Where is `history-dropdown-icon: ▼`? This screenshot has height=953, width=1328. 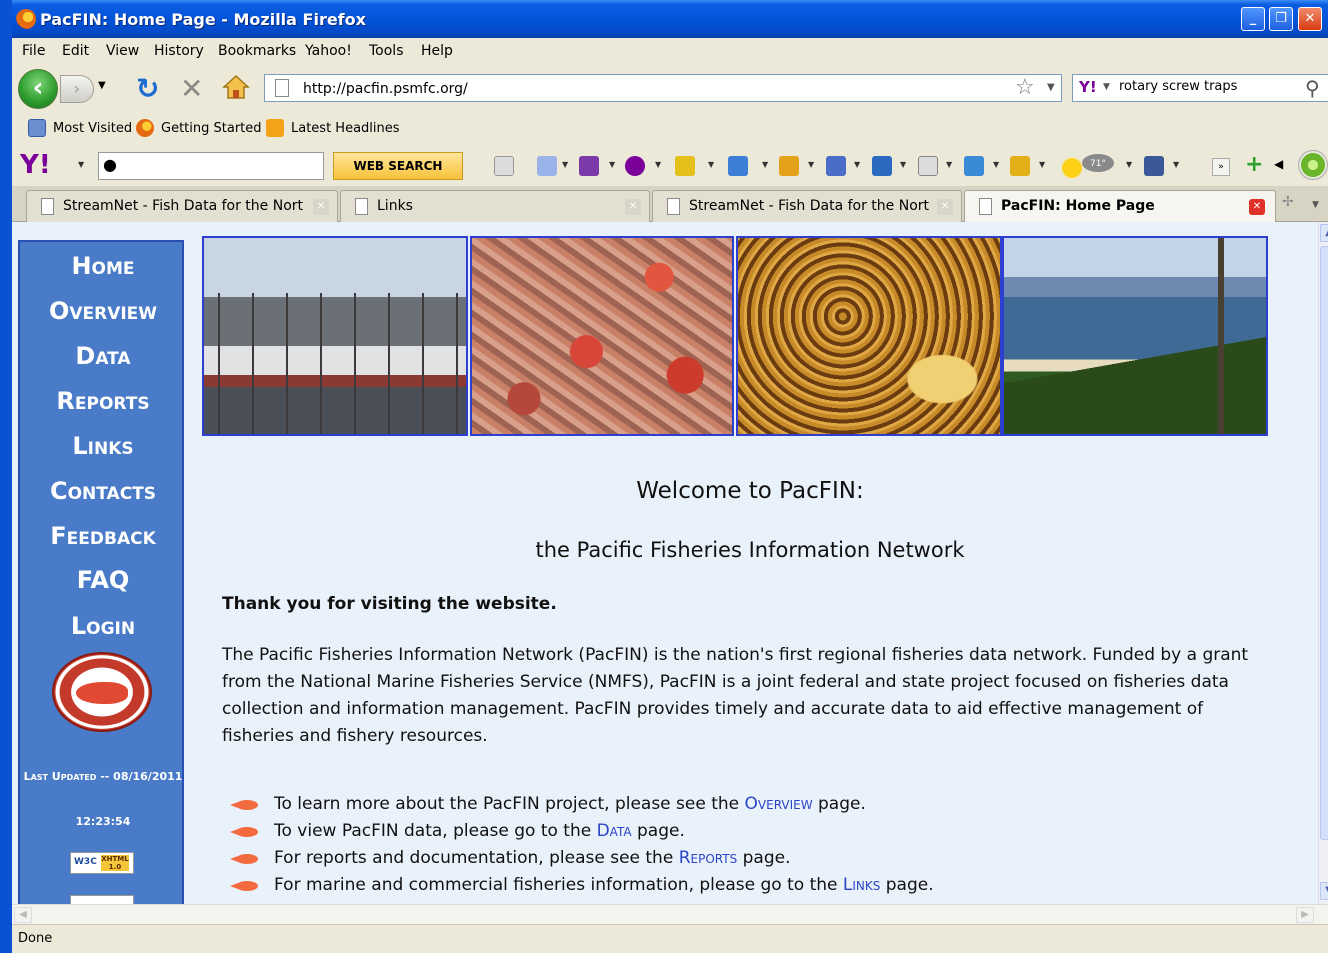
history-dropdown-icon: ▼ is located at coordinates (102, 85).